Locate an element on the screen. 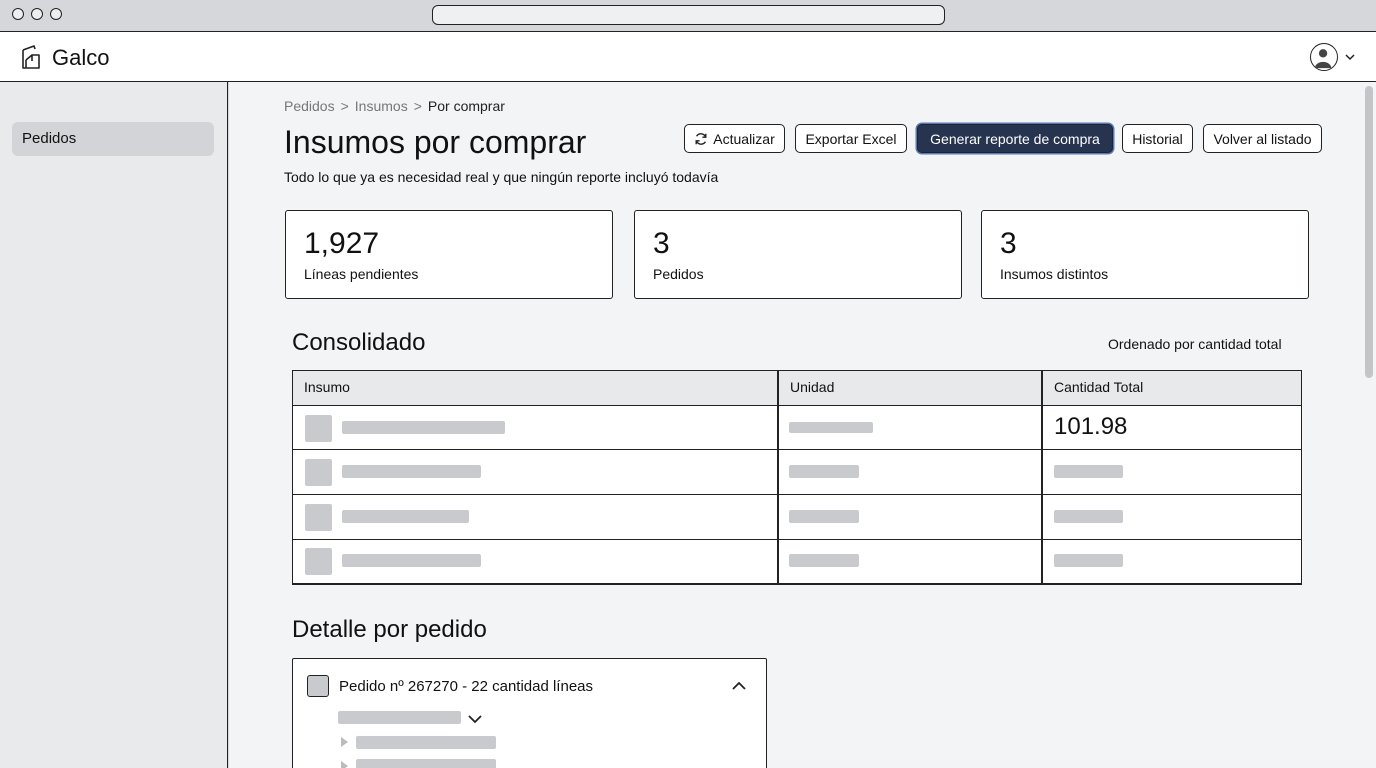 This screenshot has height=768, width=1376. breadcrumb: Pedidos > Insumos > Por comprar is located at coordinates (394, 106).